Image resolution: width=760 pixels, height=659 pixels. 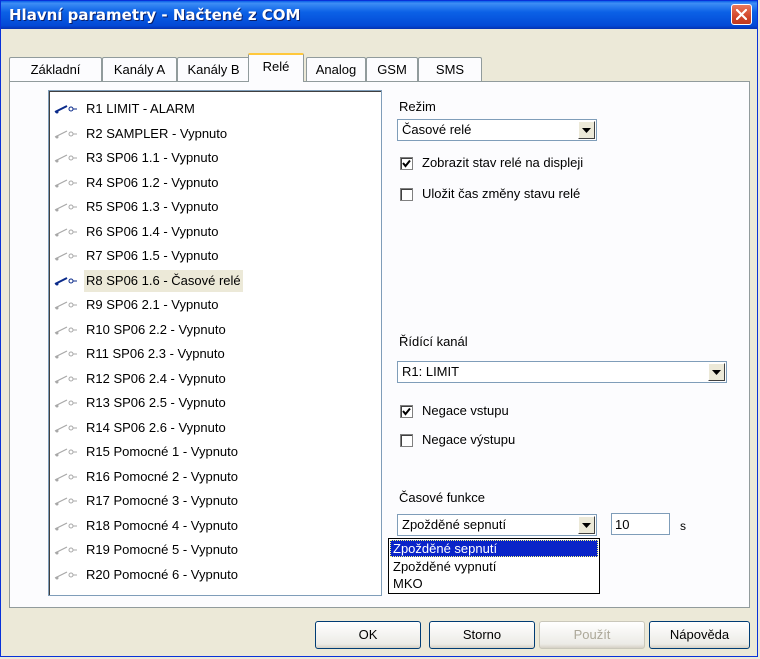 I want to click on time-value-field, so click(x=640, y=524).